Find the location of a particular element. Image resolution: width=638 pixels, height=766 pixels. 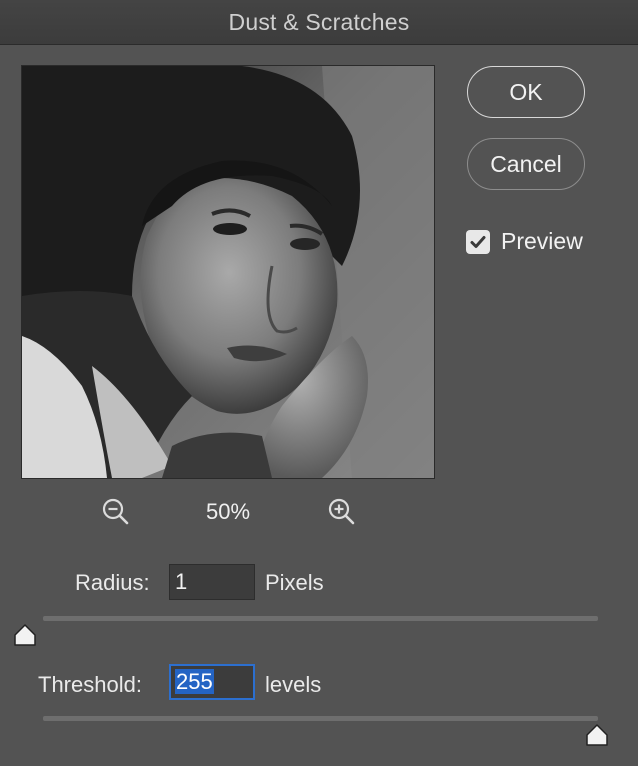

dialog-title: Dust & Scratches is located at coordinates (319, 22).